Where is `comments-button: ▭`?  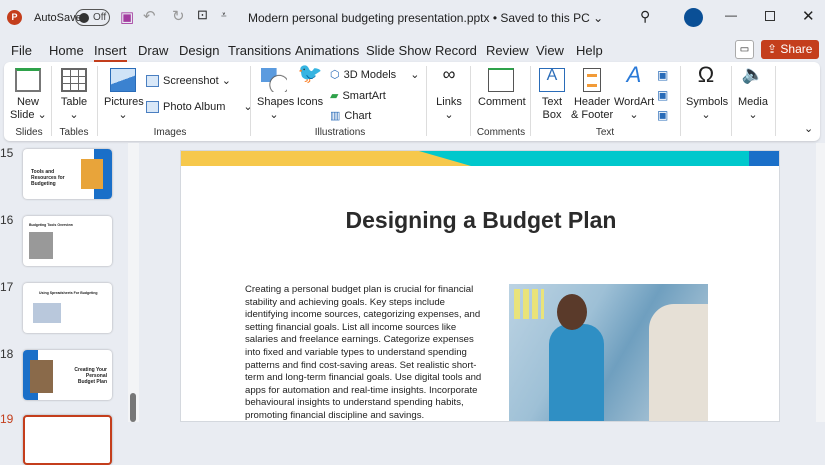 comments-button: ▭ is located at coordinates (744, 49).